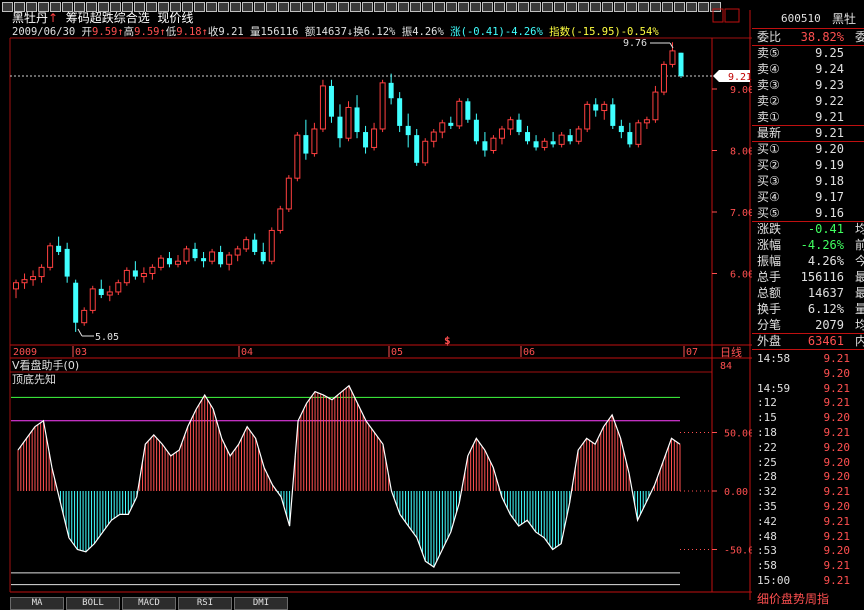  I want to click on stat-extra: 量, so click(859, 309).